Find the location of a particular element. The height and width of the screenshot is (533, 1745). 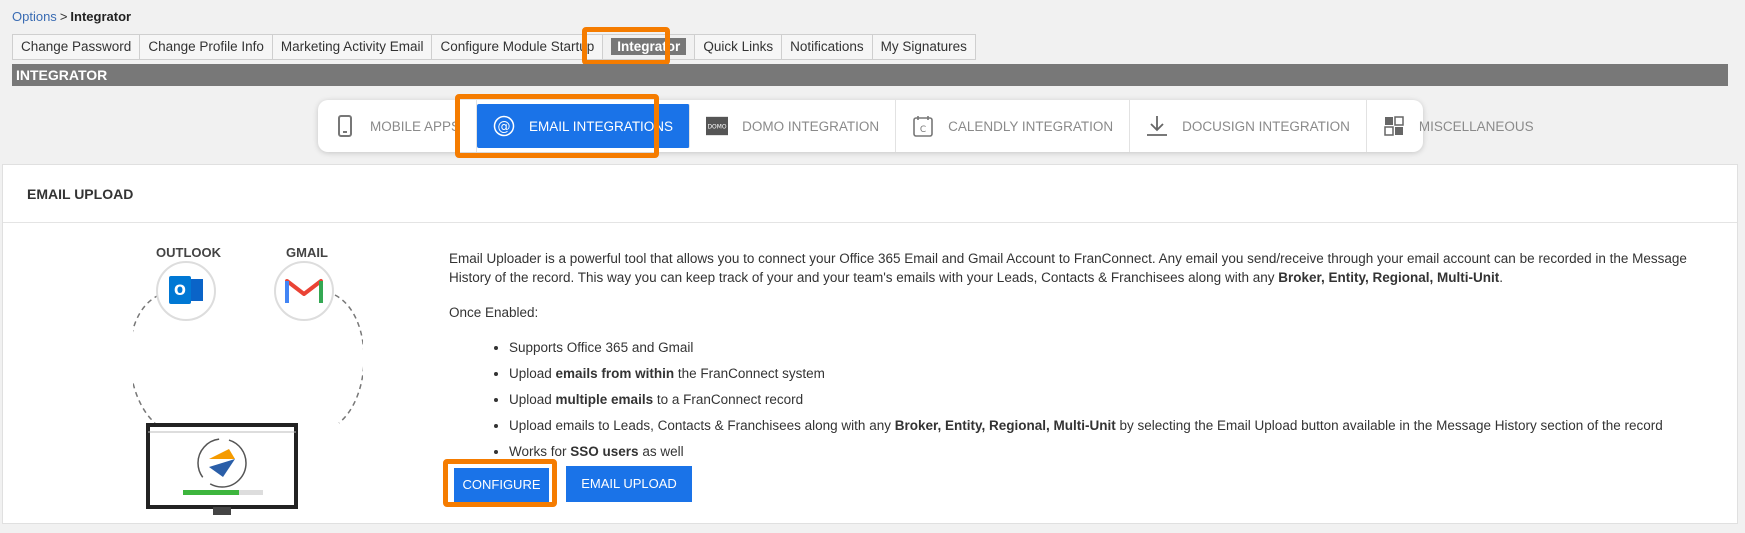

domo-logo-icon: DOMO is located at coordinates (717, 126).